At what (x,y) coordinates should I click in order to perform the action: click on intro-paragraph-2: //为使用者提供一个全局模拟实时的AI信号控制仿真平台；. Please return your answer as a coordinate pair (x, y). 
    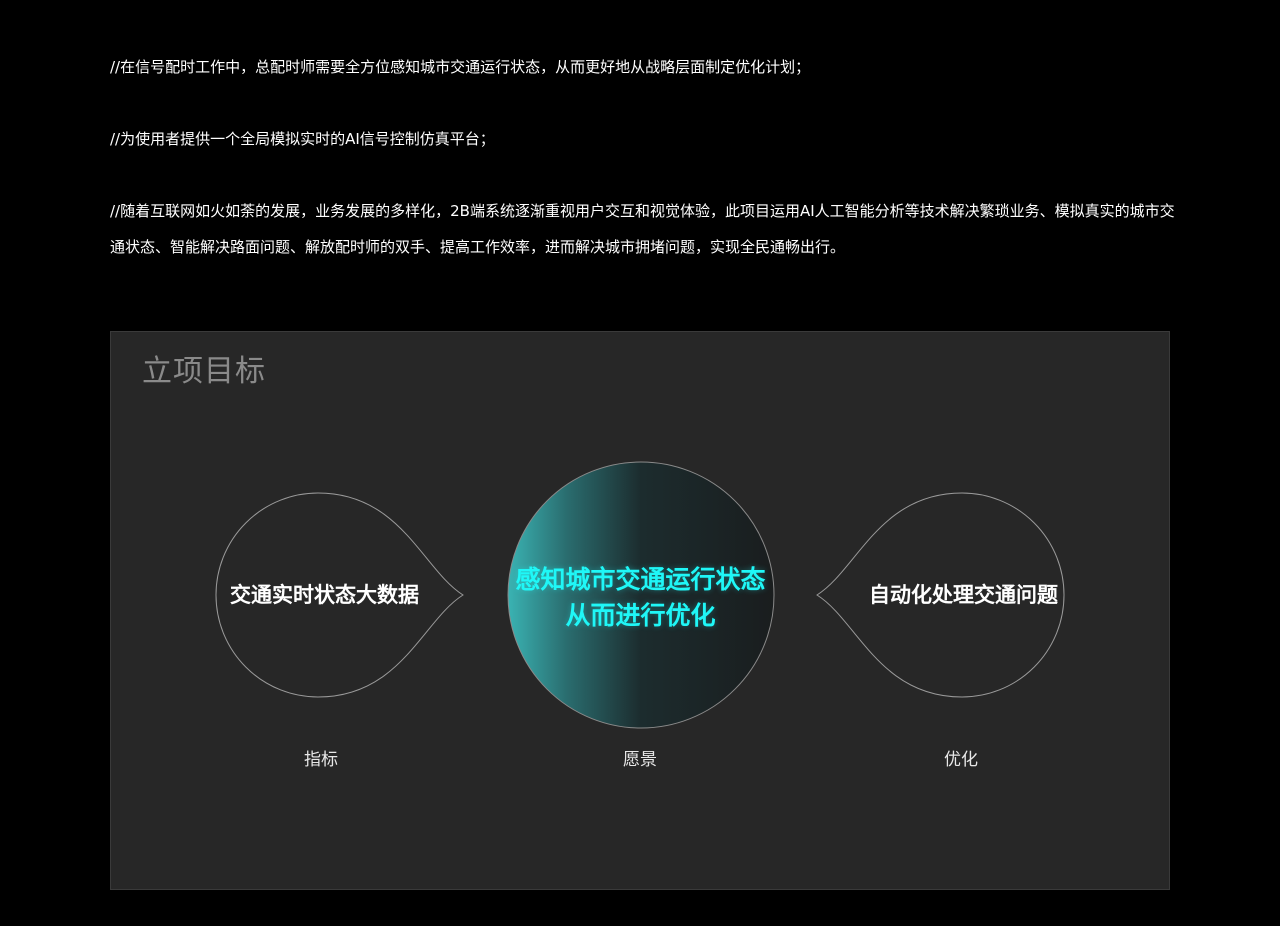
    Looking at the image, I should click on (302, 139).